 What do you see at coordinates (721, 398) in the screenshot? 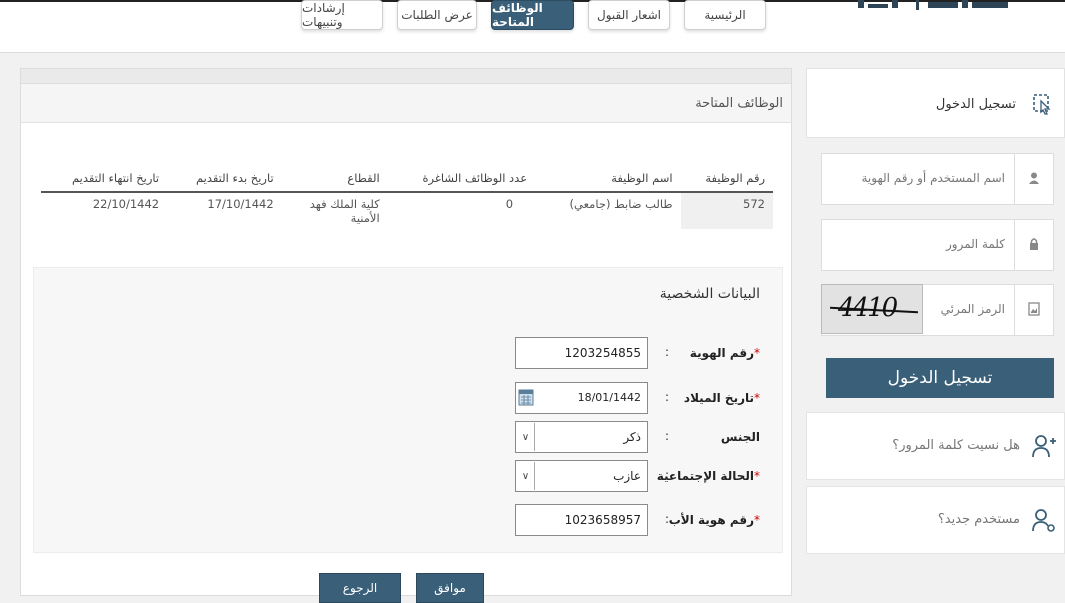
I see `dob-label: تاريخ الميلاد*` at bounding box center [721, 398].